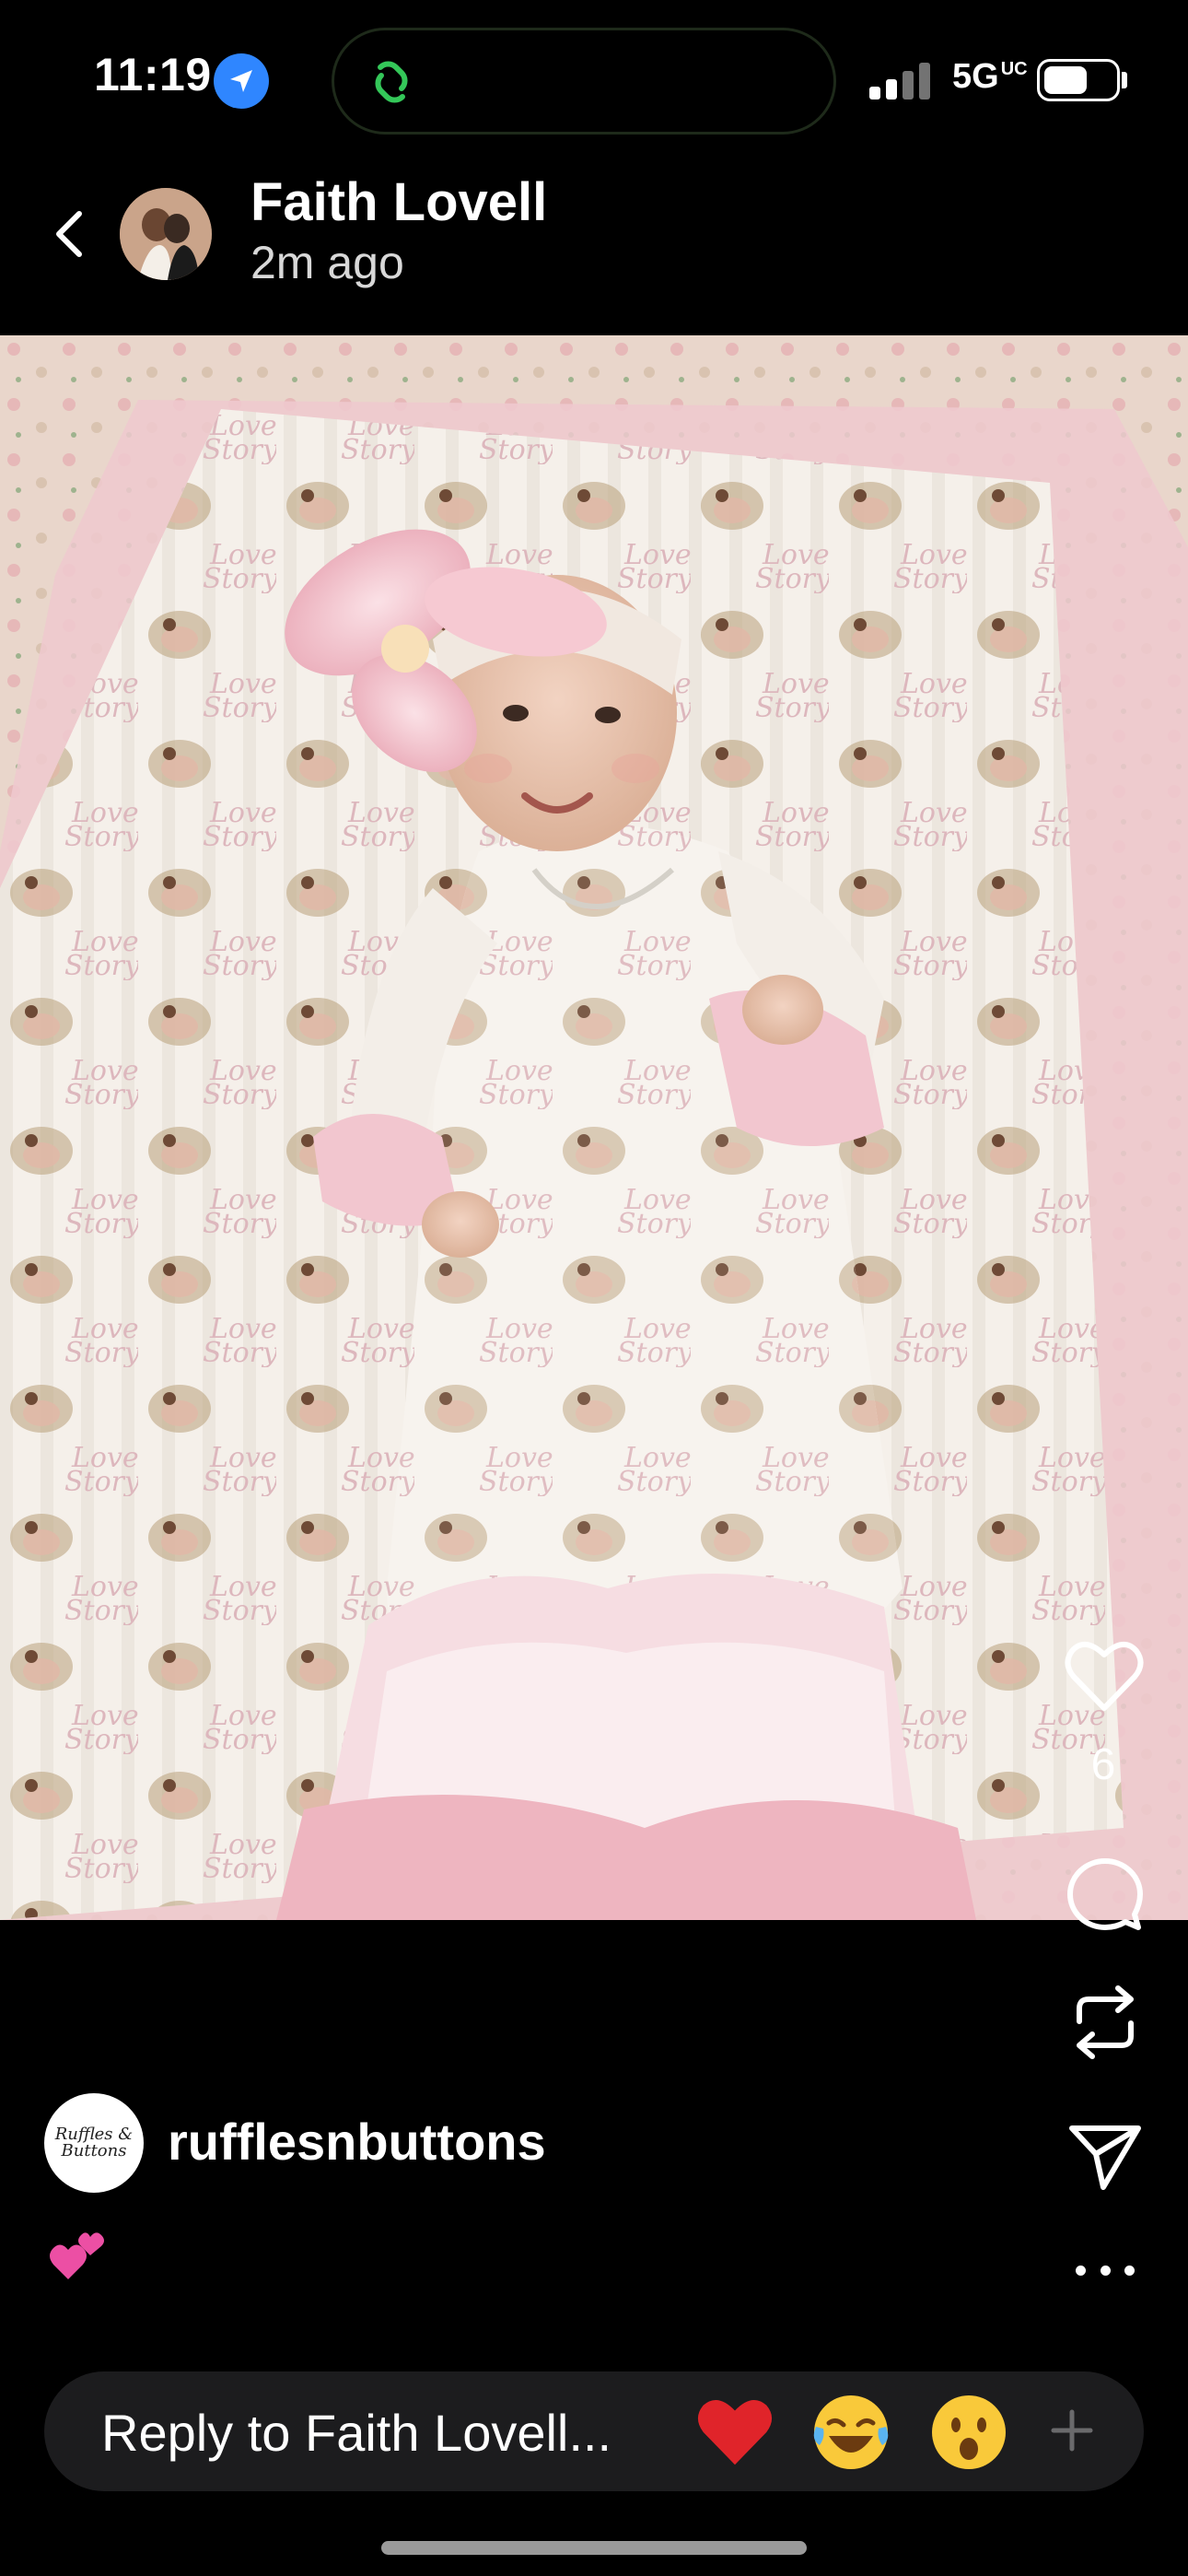 The height and width of the screenshot is (2576, 1188). I want to click on user-name: Faith Lovell, so click(398, 202).